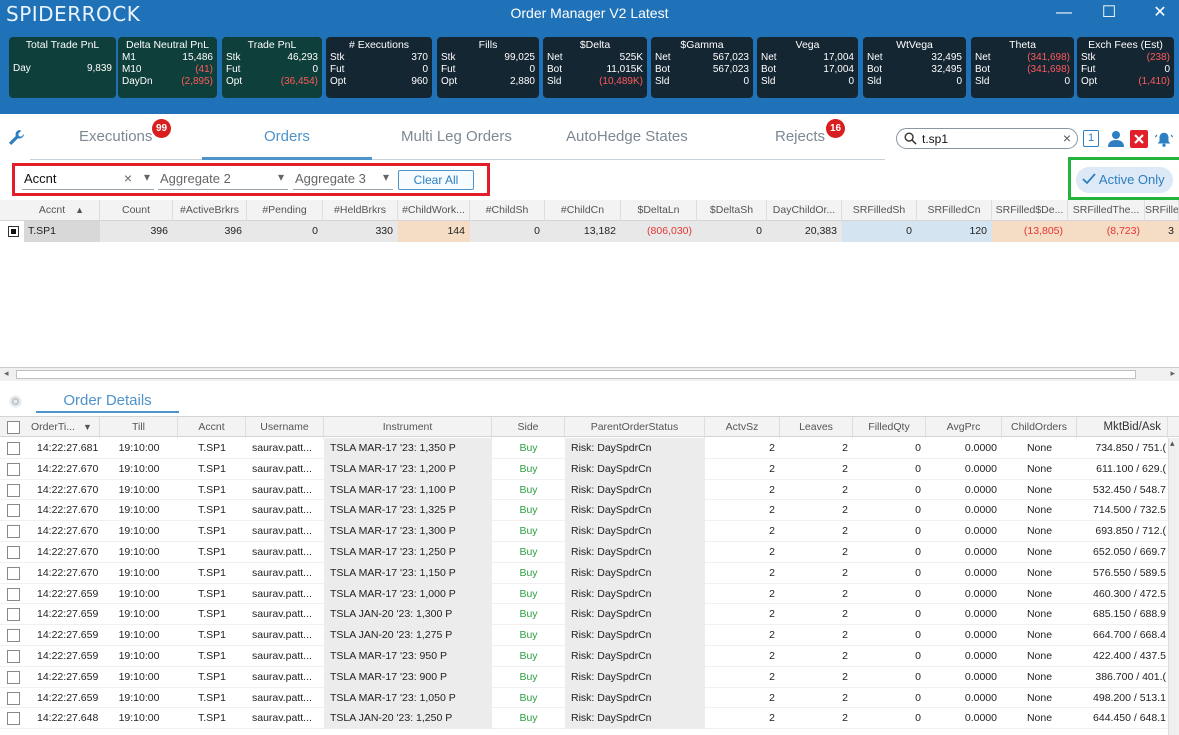  I want to click on column-header: ChildOrders, so click(1039, 427).